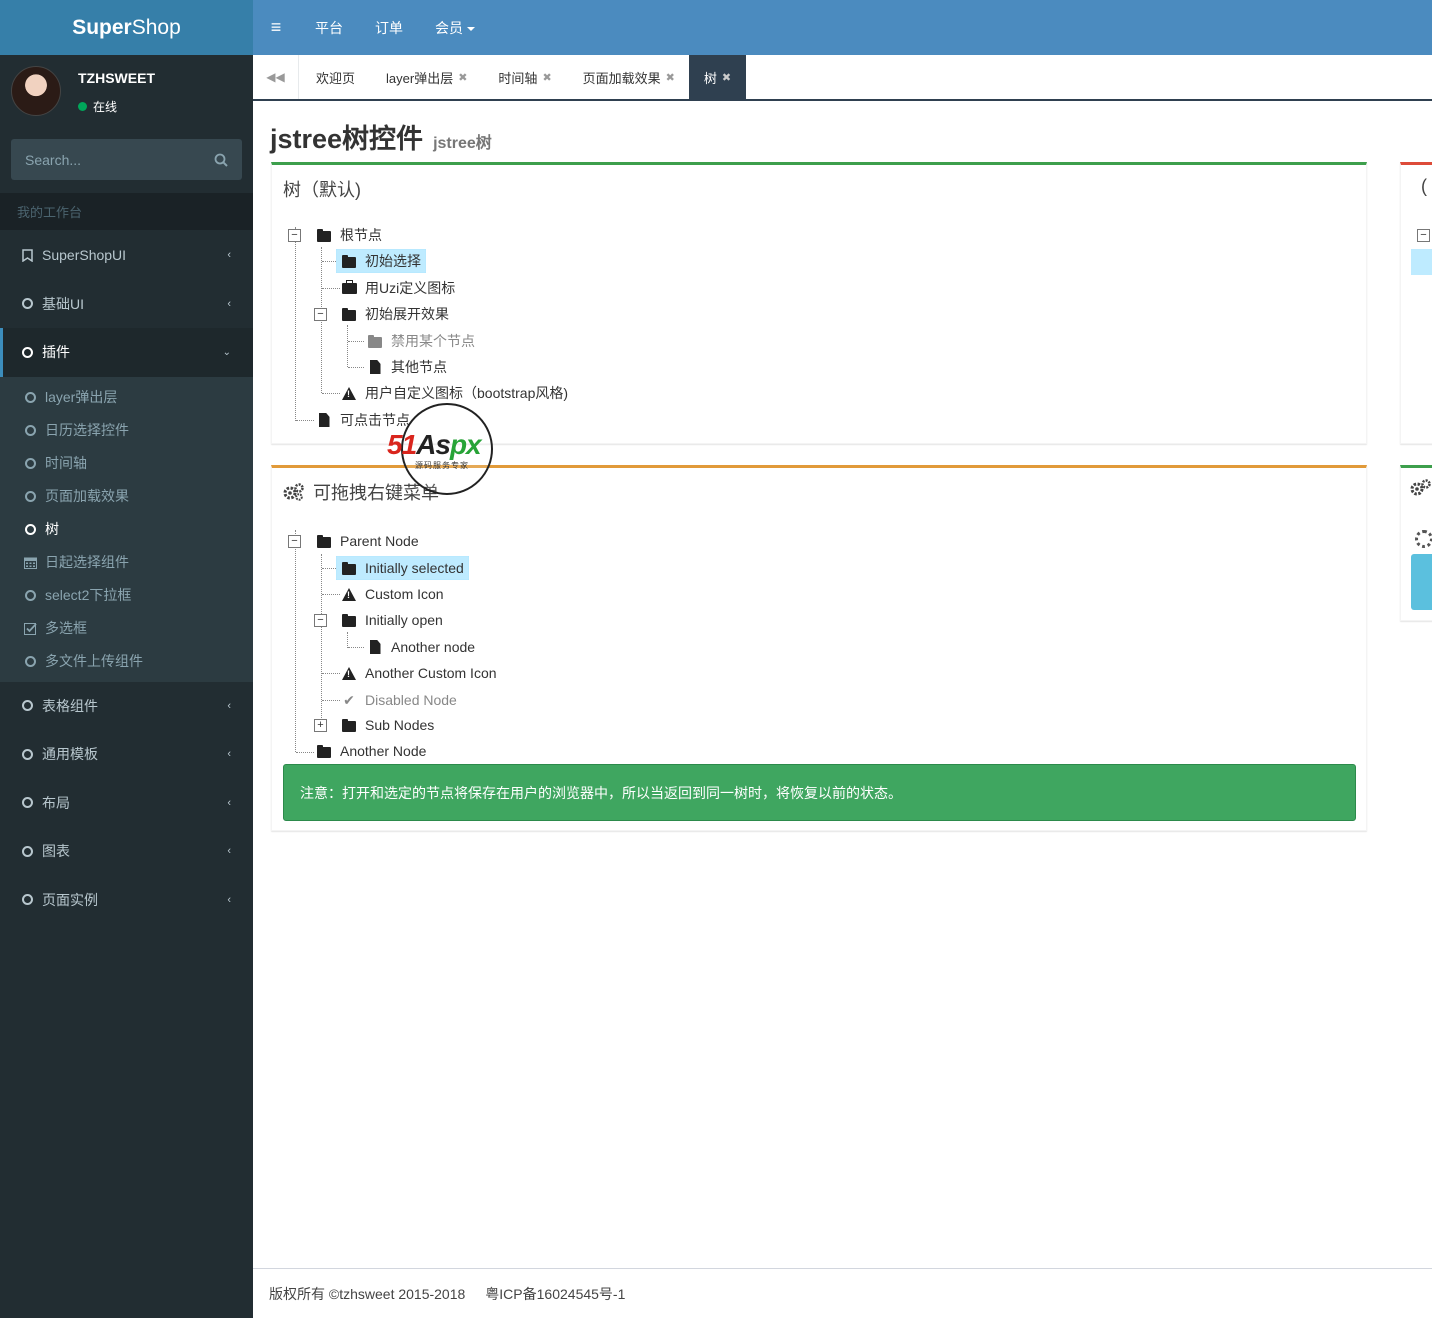 Image resolution: width=1432 pixels, height=1318 pixels. I want to click on tab-page-loading: 页面加载效果 ✖, so click(627, 77).